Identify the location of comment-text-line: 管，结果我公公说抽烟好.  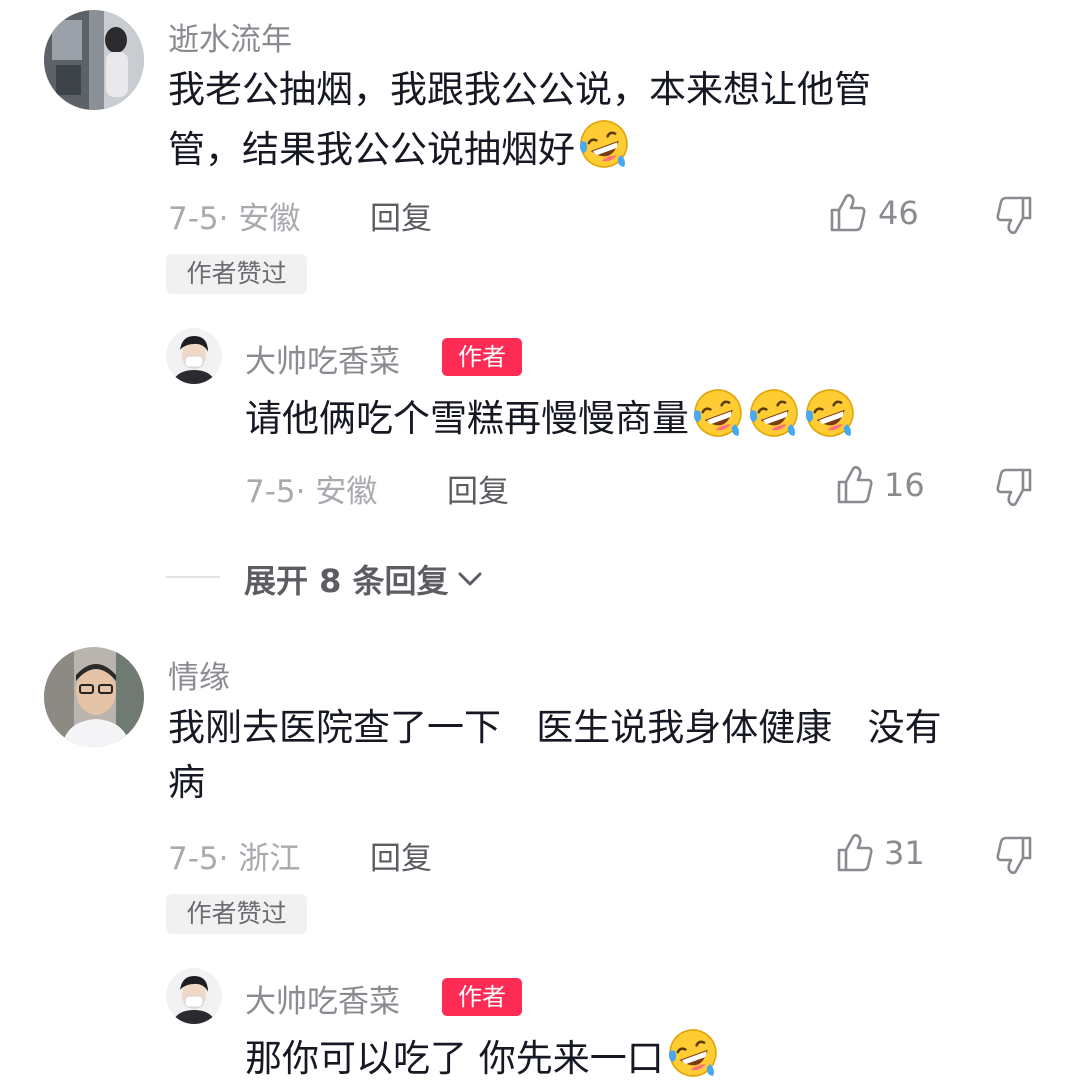
(371, 149).